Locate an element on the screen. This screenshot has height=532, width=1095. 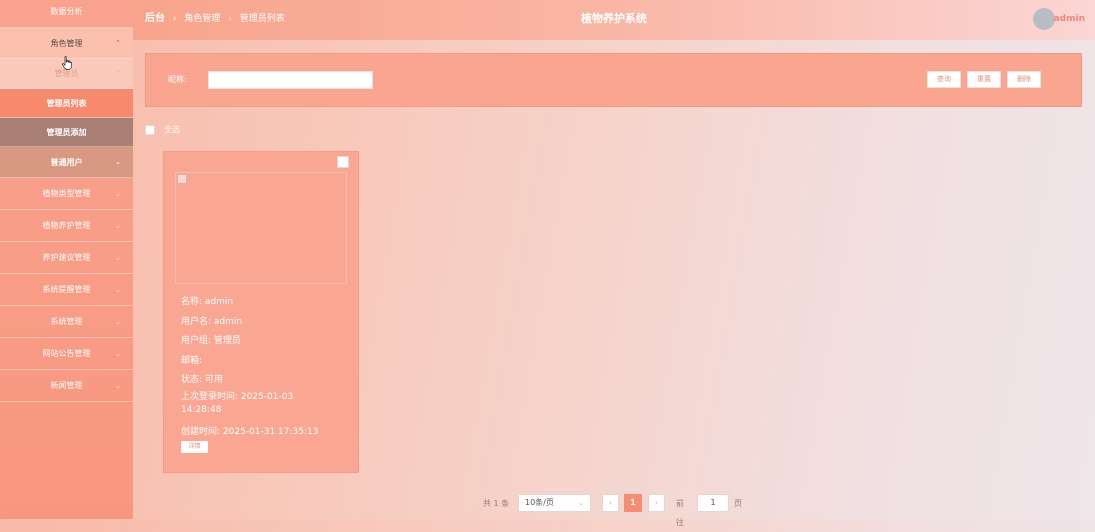
sidebar-item-news: 新闻管理 ⌄ is located at coordinates (66, 386).